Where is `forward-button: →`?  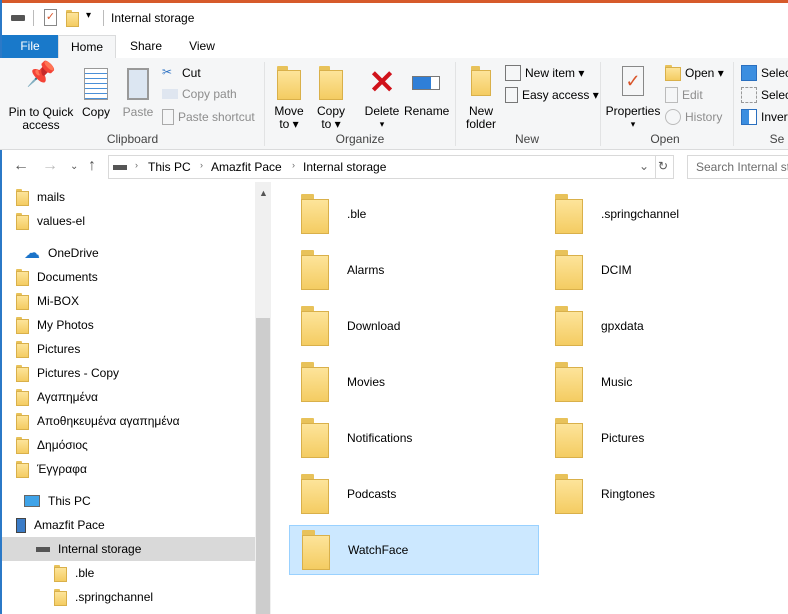
forward-button: → is located at coordinates (50, 166).